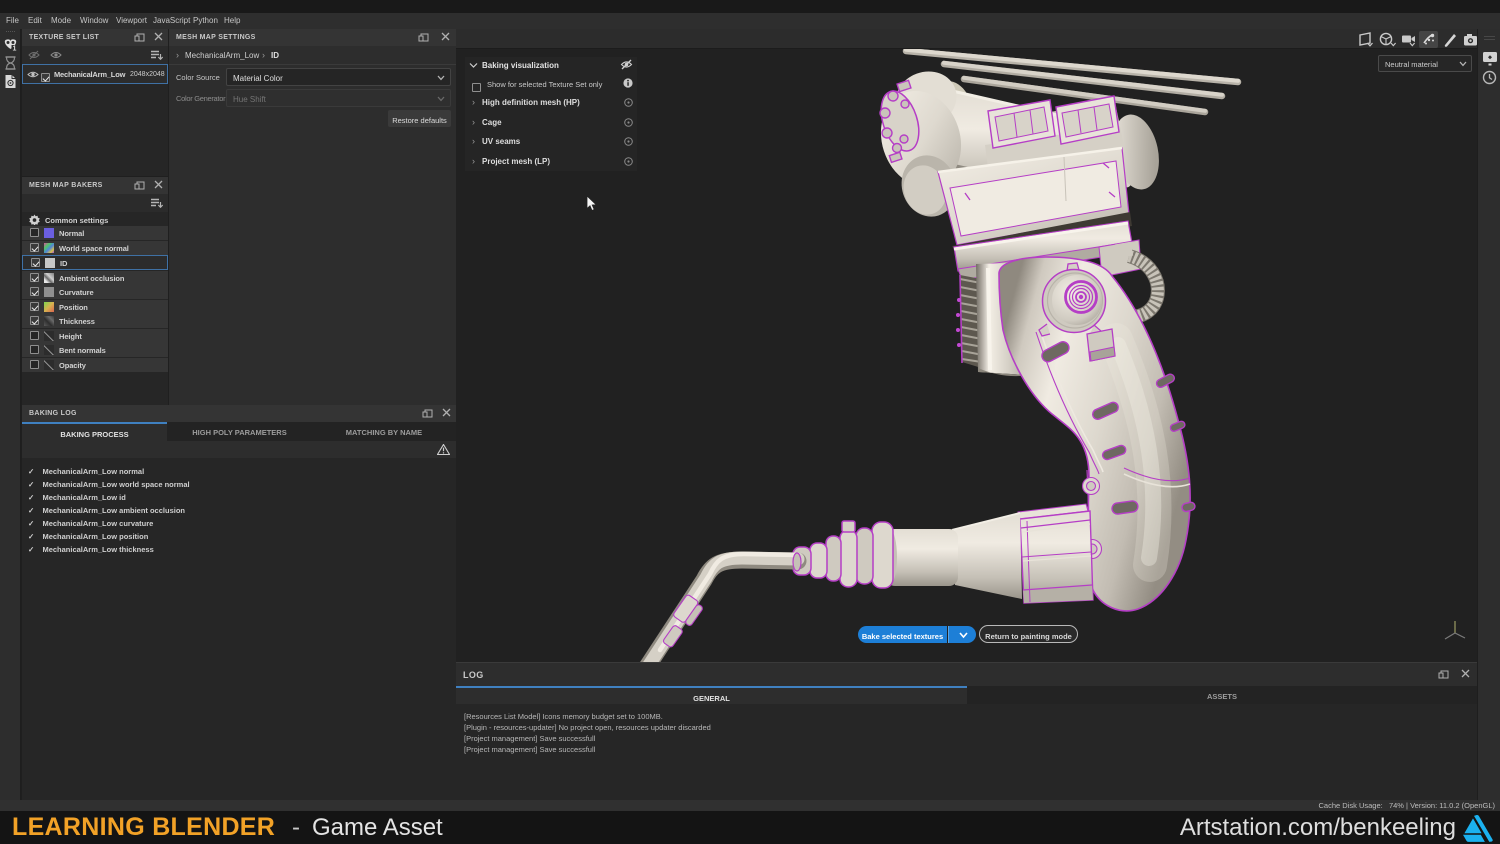 The image size is (1500, 844). What do you see at coordinates (15, 48) in the screenshot?
I see `svg-text: 1` at bounding box center [15, 48].